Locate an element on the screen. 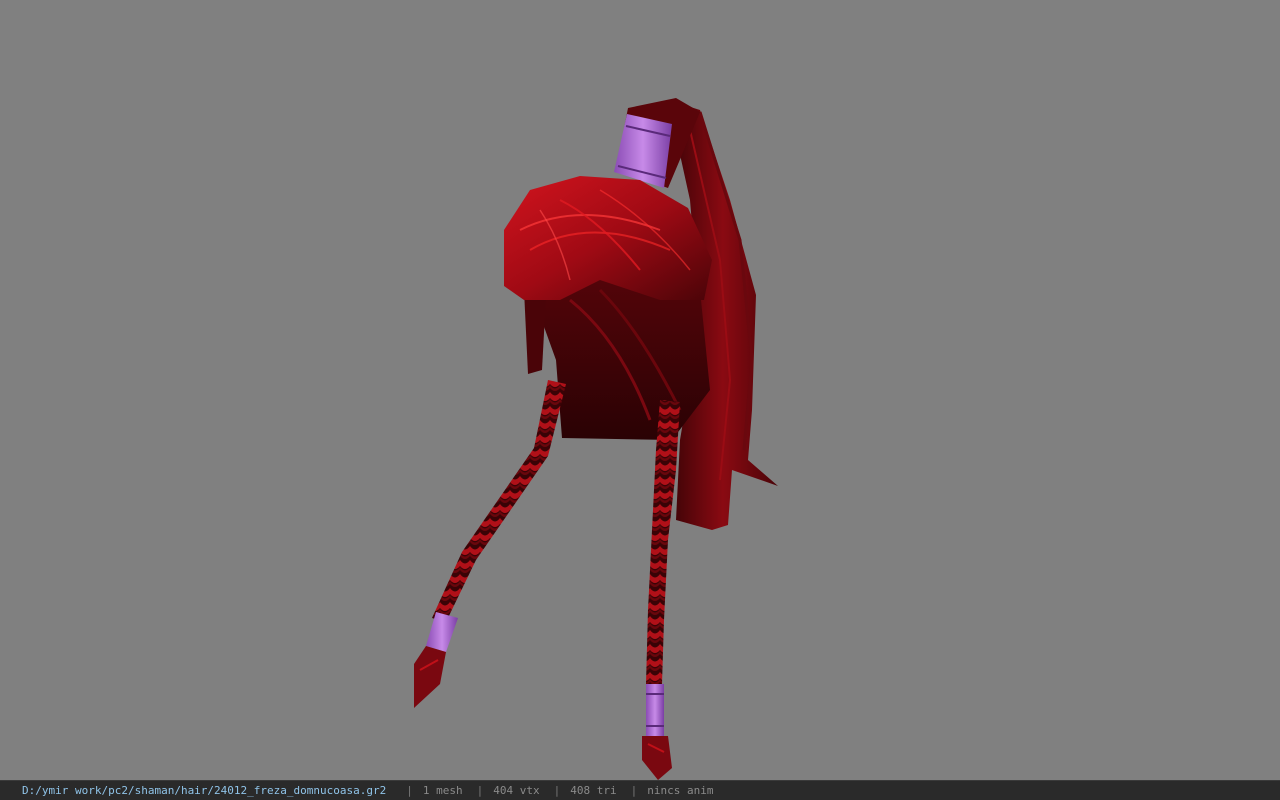  triangle-count: 408 tri is located at coordinates (593, 790).